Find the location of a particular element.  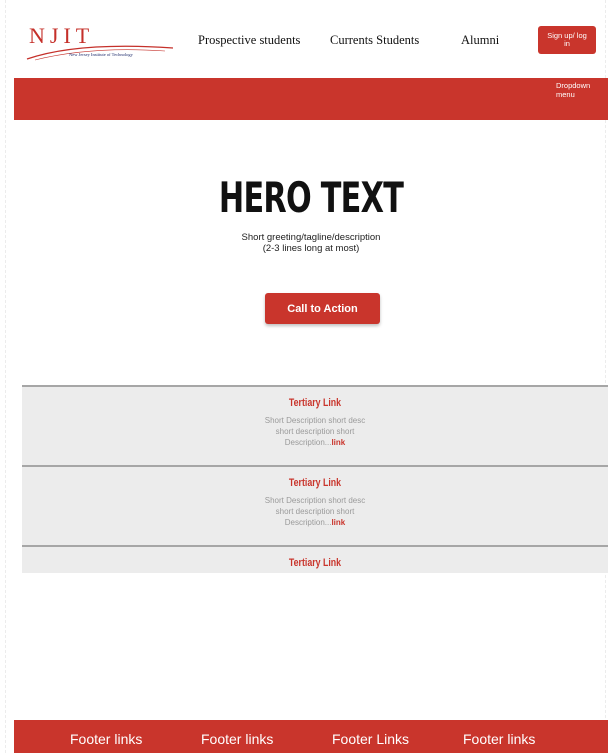

nav-alumni: Alumni is located at coordinates (480, 40).